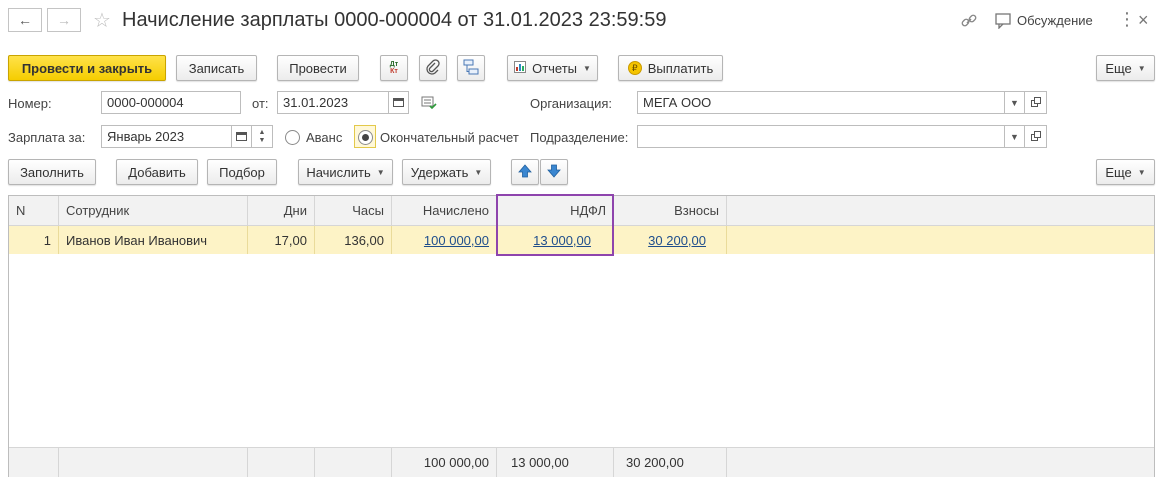 This screenshot has width=1161, height=487. Describe the element at coordinates (444, 462) in the screenshot. I see `total-accrued: 100 000,00` at that location.